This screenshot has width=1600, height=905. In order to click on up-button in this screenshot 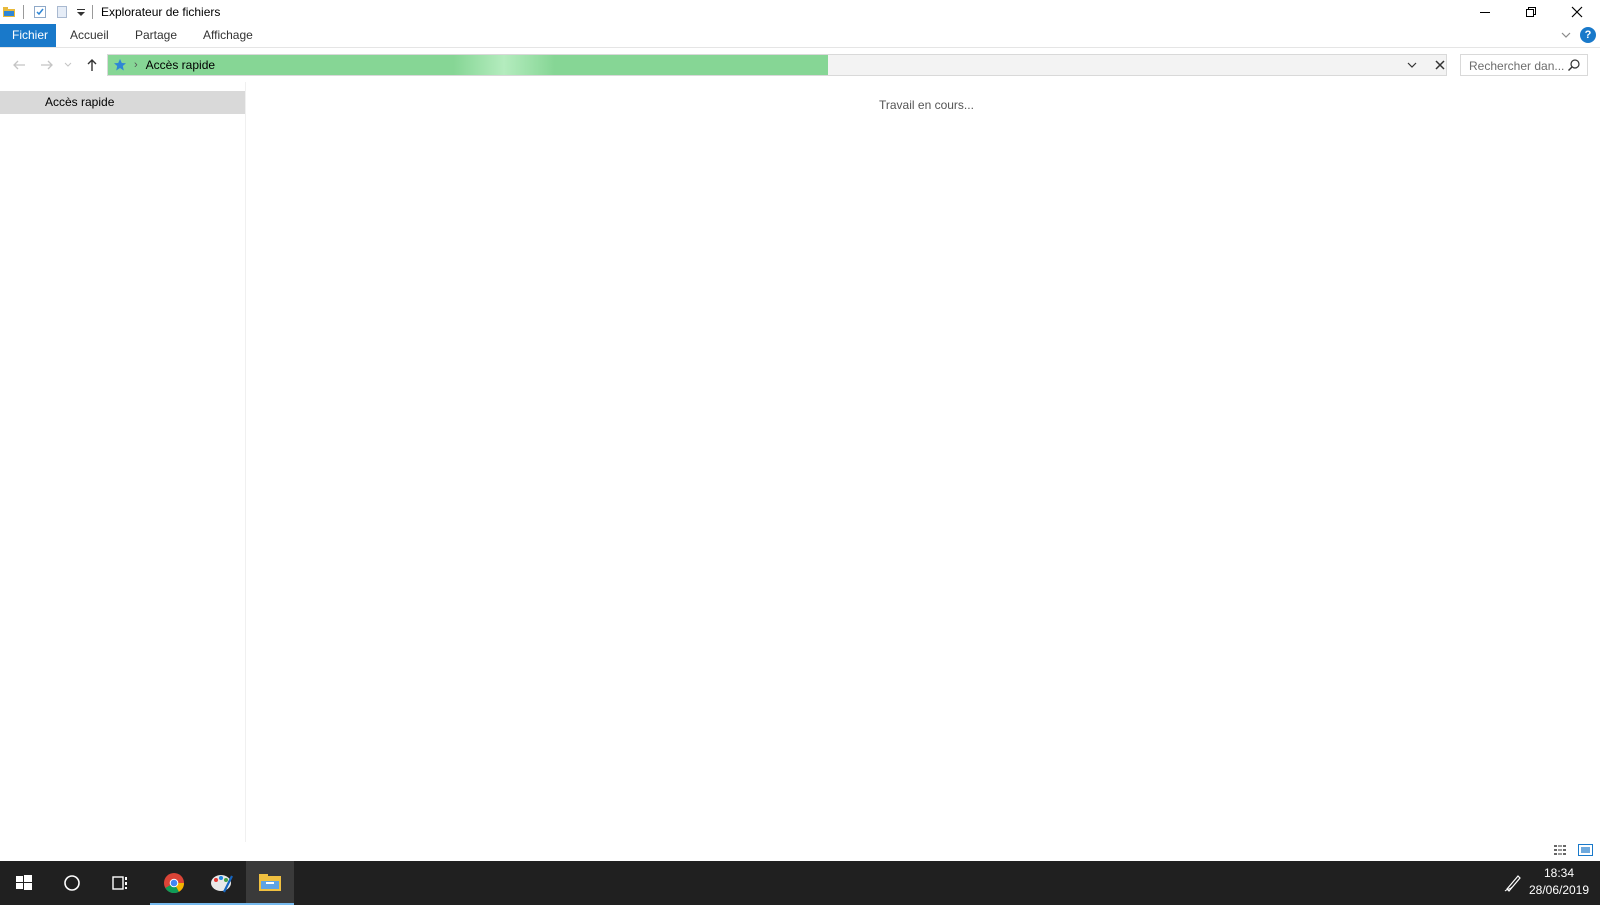, I will do `click(92, 65)`.